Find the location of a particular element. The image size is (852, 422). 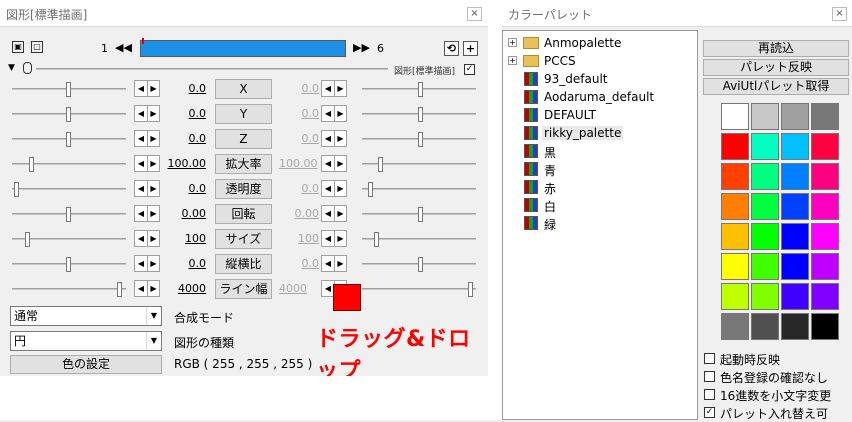

shape-type-select: 円 ▼ is located at coordinates (86, 341).